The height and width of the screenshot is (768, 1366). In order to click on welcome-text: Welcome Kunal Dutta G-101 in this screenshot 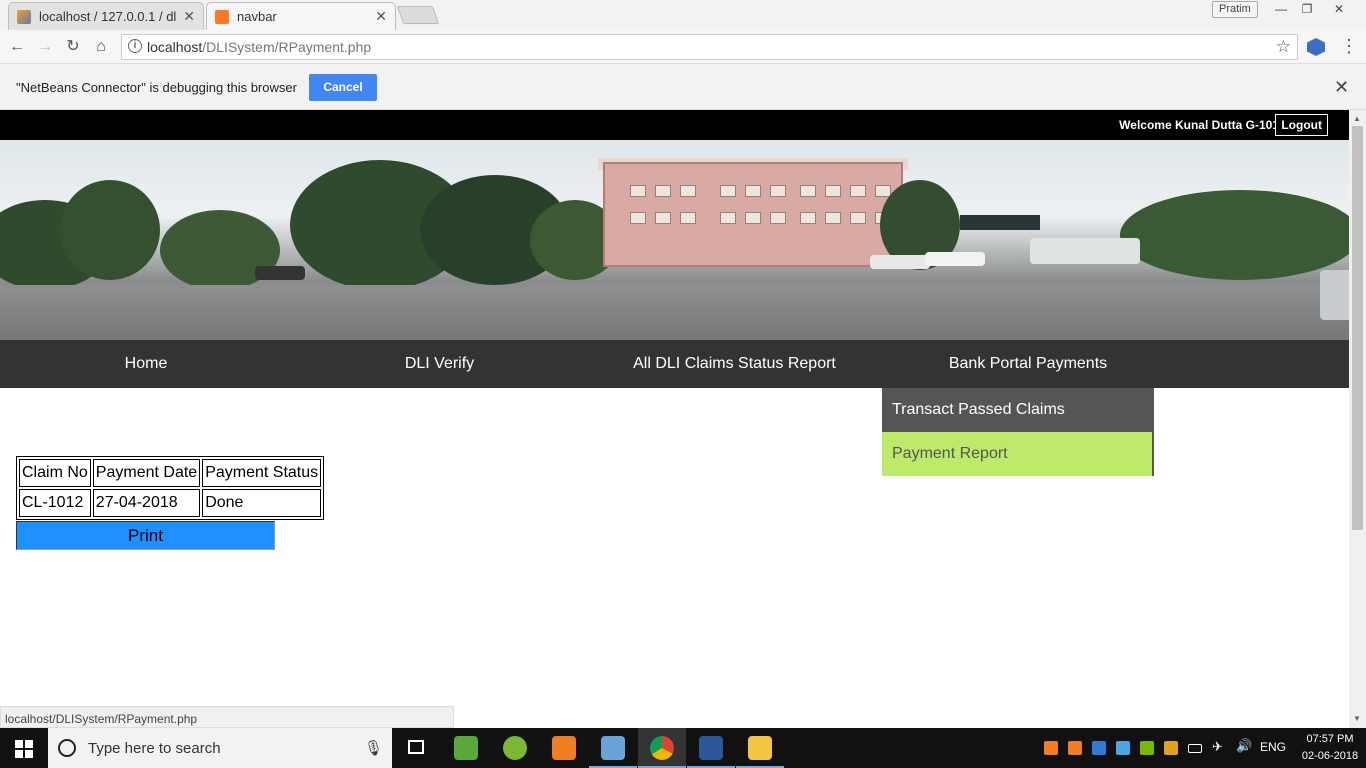, I will do `click(1199, 125)`.